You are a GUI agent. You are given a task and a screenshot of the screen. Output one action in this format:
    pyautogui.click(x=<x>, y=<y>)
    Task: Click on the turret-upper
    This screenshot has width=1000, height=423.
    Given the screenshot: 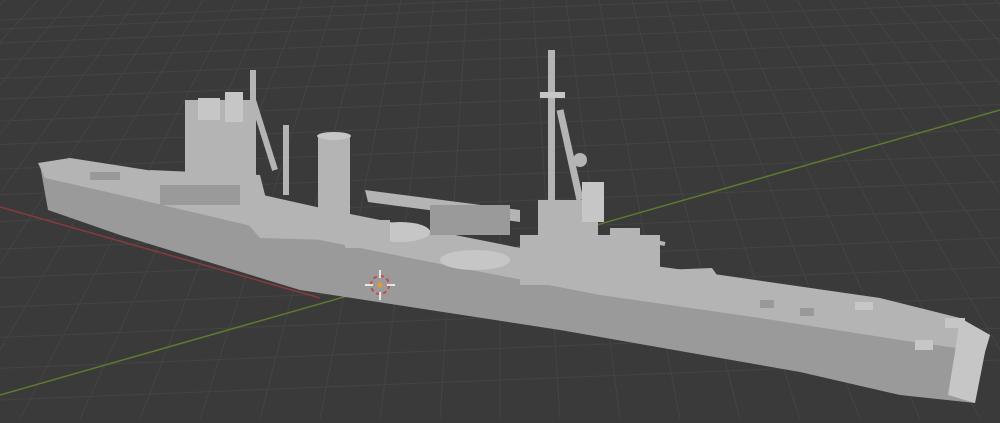 What is the action you would take?
    pyautogui.click(x=625, y=239)
    